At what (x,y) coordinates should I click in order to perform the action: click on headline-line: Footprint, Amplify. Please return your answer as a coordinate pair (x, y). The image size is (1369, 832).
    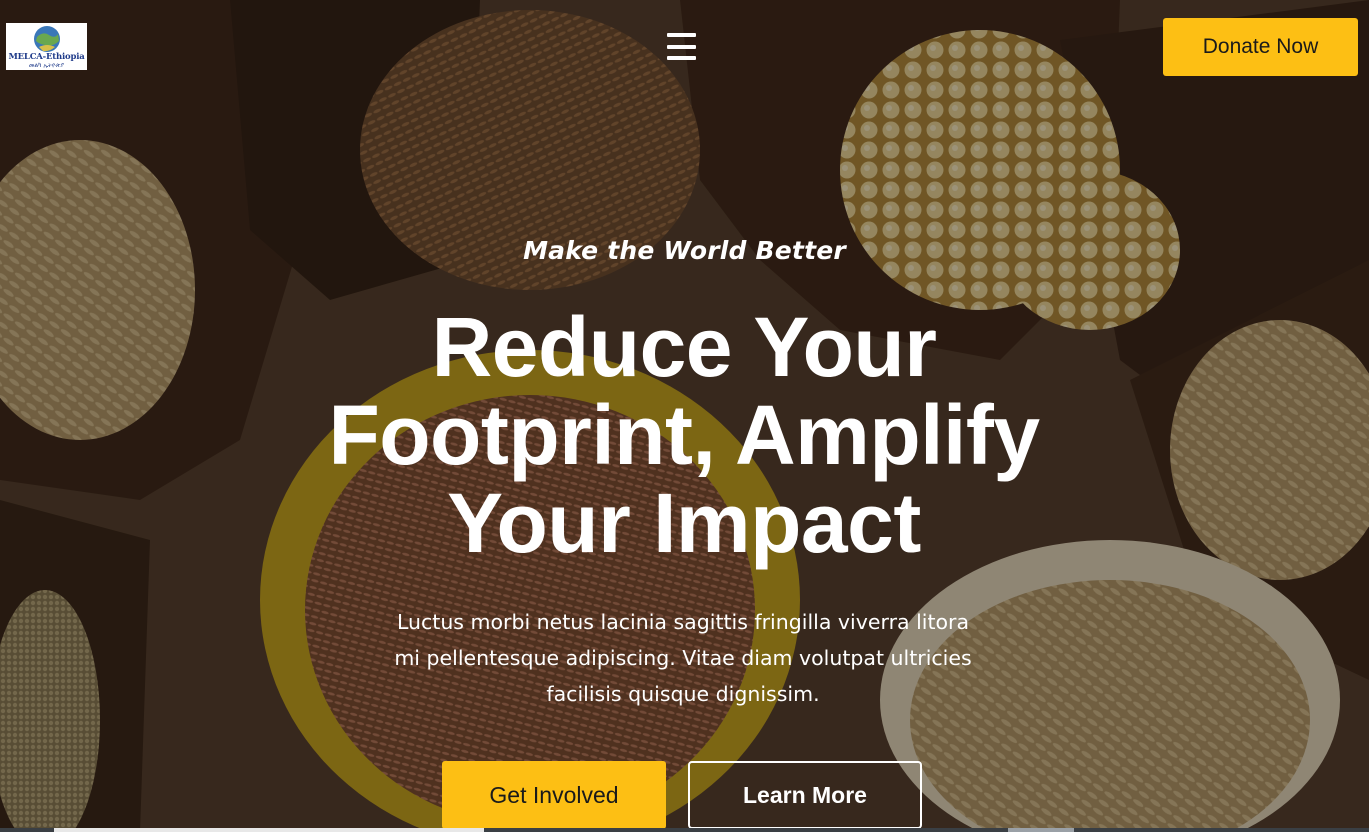
    Looking at the image, I should click on (684, 435).